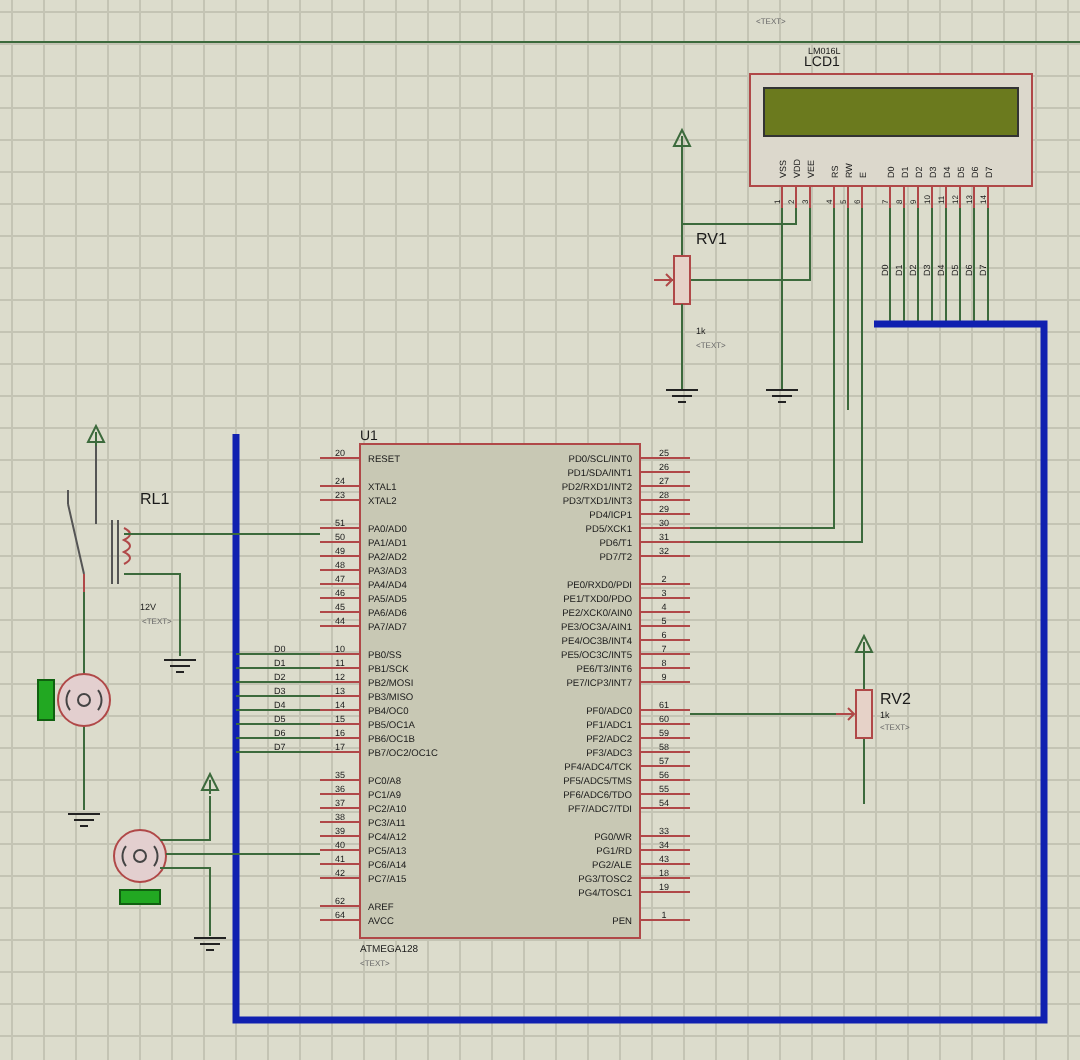 This screenshot has width=1080, height=1060. I want to click on component-reference: RV1, so click(711, 239).